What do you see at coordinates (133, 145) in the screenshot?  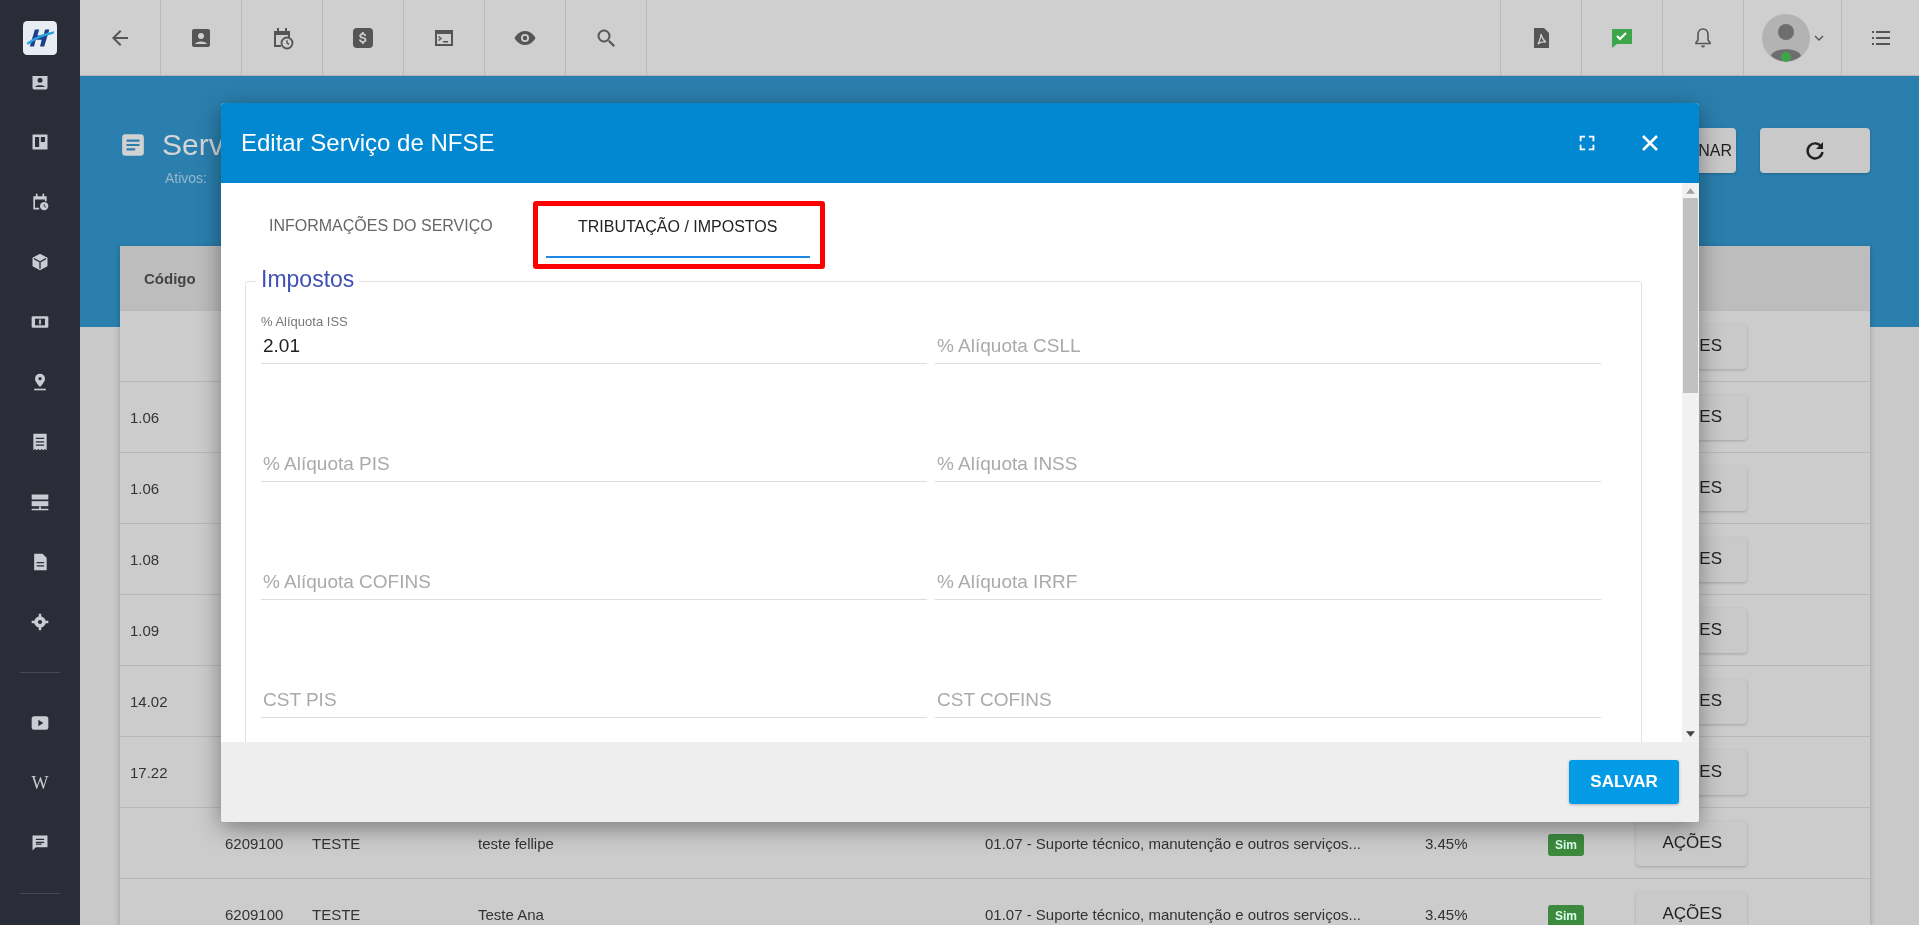 I see `list-page-icon` at bounding box center [133, 145].